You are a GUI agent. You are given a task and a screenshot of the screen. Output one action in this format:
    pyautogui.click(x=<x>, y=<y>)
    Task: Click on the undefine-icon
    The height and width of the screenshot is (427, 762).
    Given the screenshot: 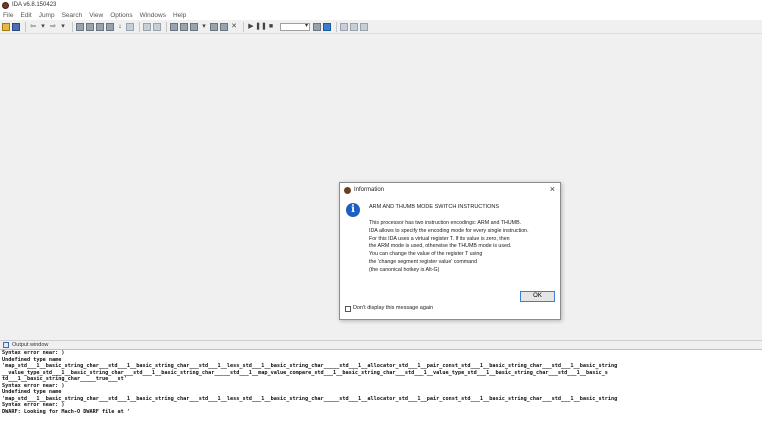 What is the action you would take?
    pyautogui.click(x=224, y=26)
    